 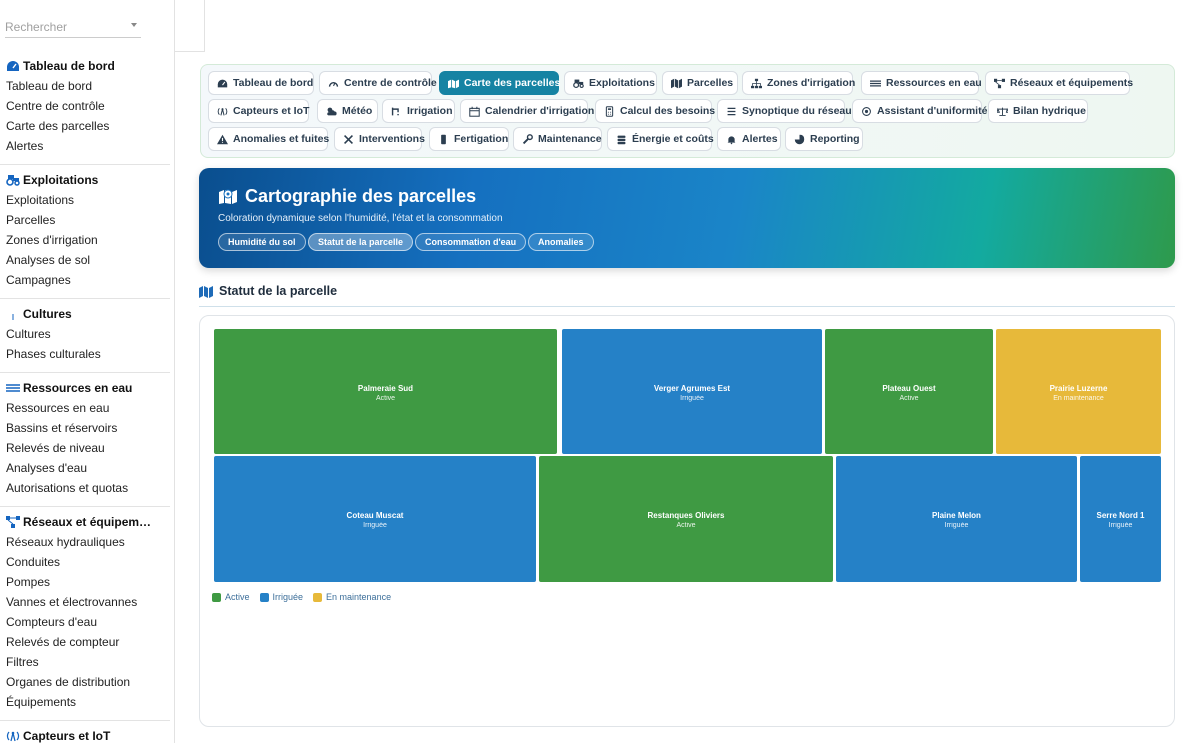 I want to click on legend-item: En maintenance, so click(x=352, y=597).